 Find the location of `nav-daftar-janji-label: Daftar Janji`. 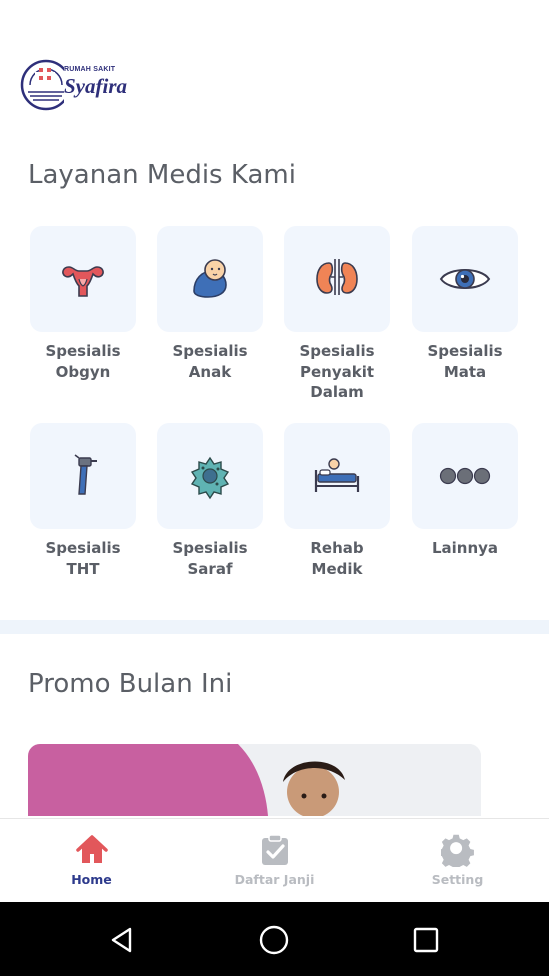

nav-daftar-janji-label: Daftar Janji is located at coordinates (274, 879).